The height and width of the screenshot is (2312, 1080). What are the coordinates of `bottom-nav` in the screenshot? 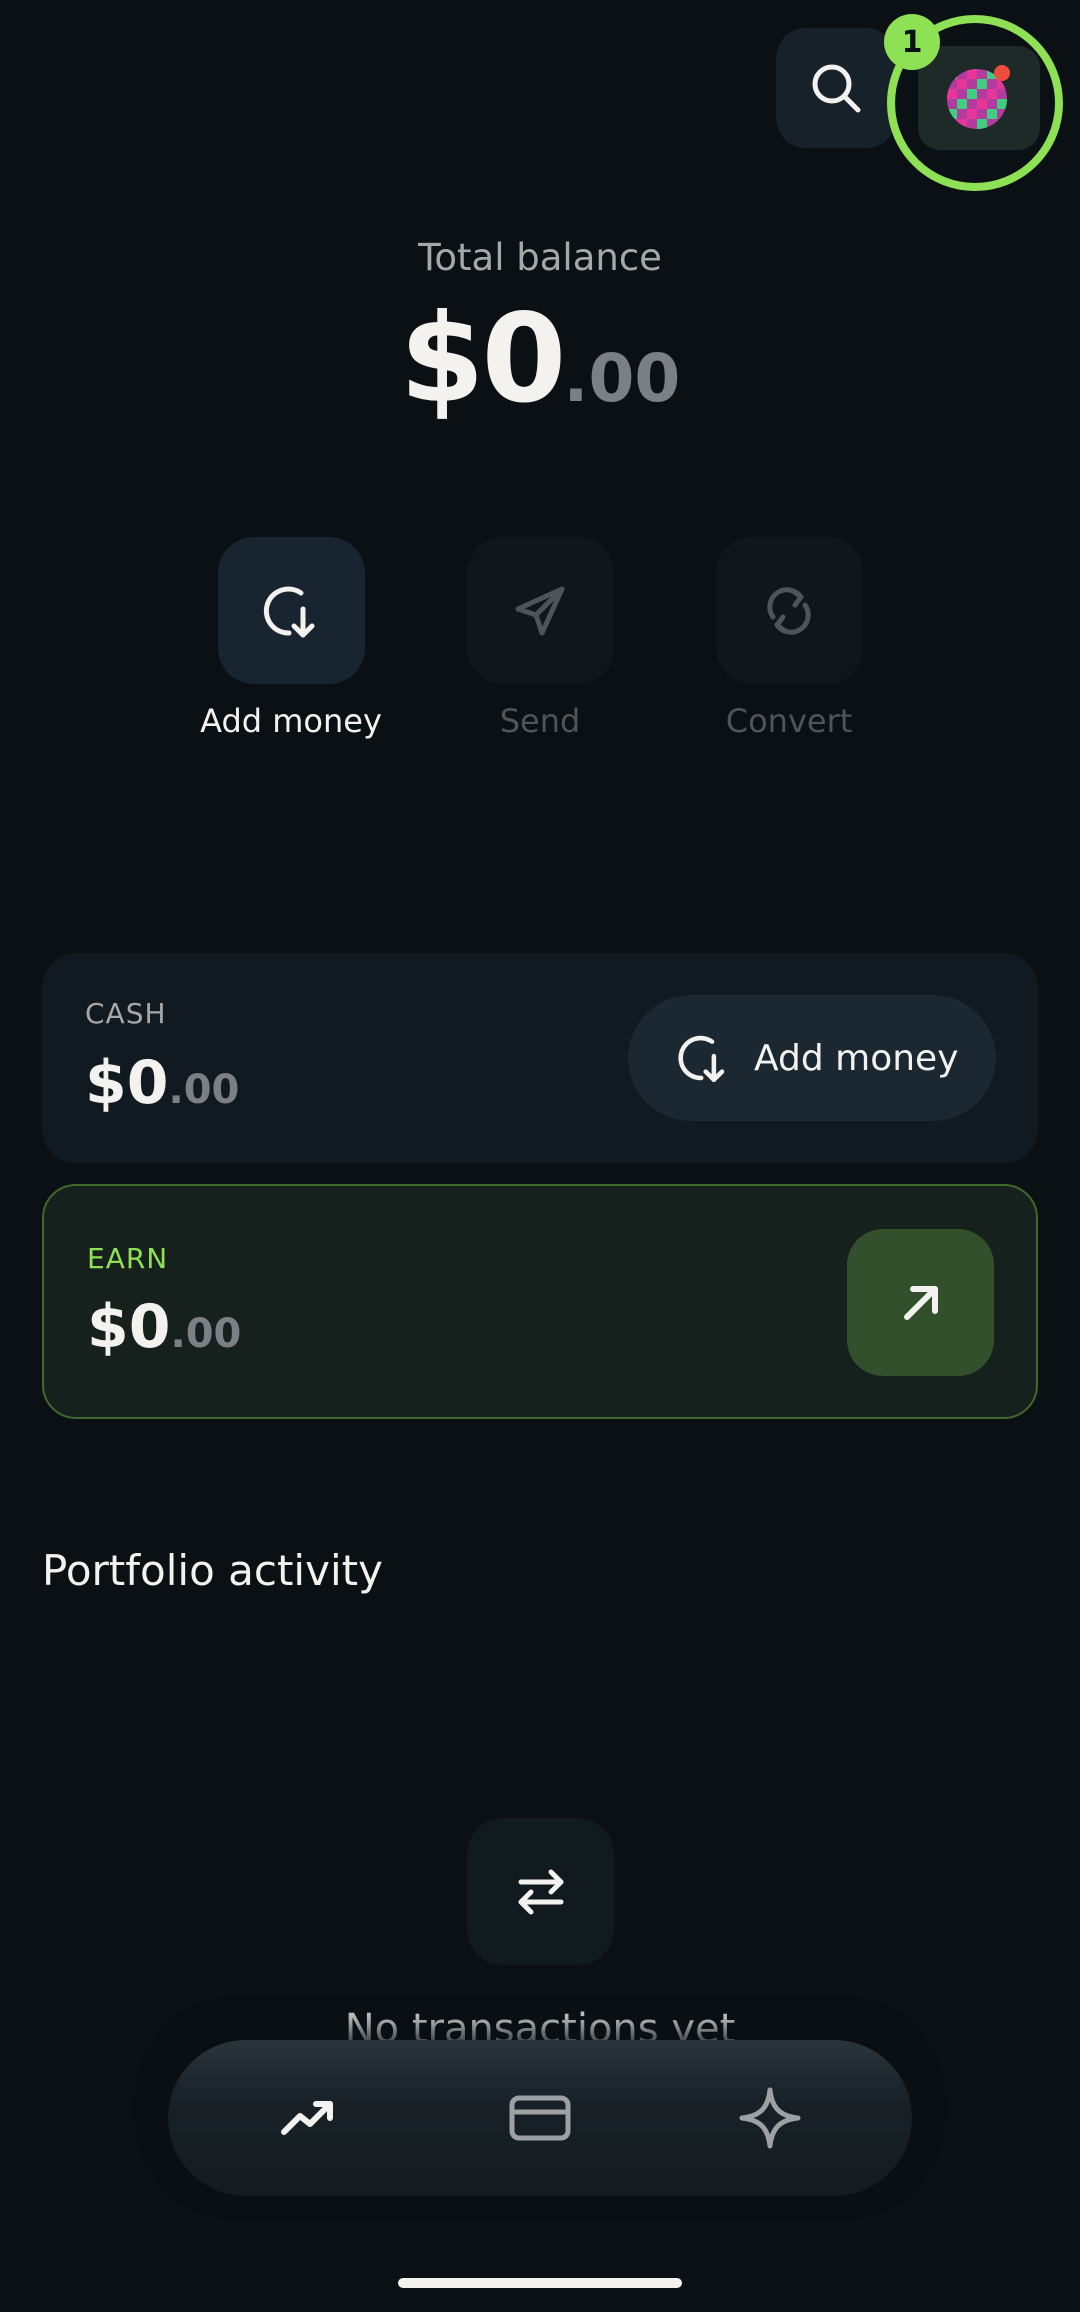 It's located at (540, 2118).